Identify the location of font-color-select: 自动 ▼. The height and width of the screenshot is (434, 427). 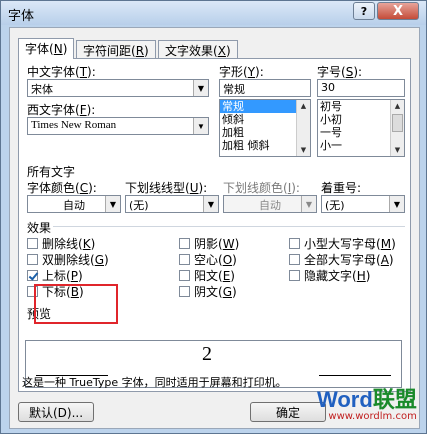
(74, 204).